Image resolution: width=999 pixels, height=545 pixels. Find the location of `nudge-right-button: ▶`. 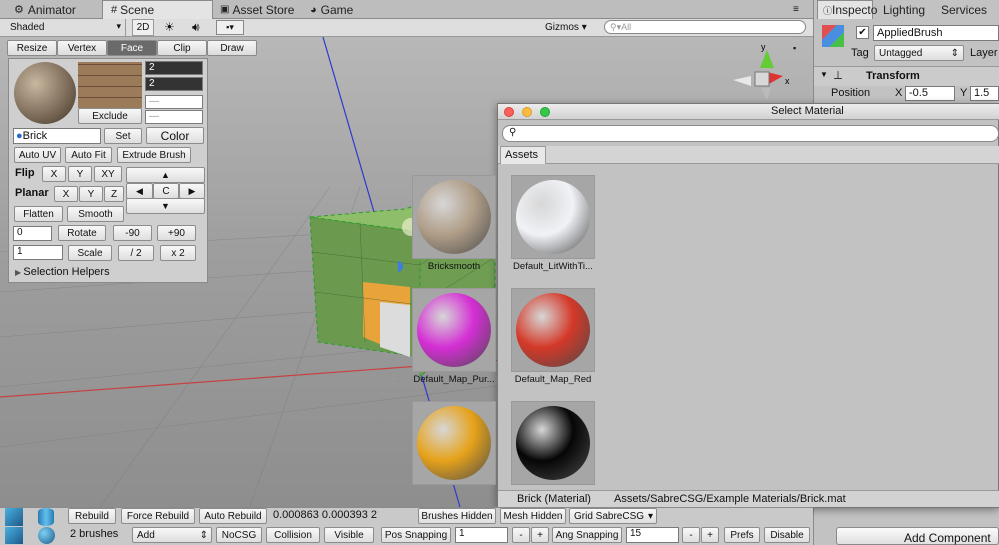

nudge-right-button: ▶ is located at coordinates (192, 191).